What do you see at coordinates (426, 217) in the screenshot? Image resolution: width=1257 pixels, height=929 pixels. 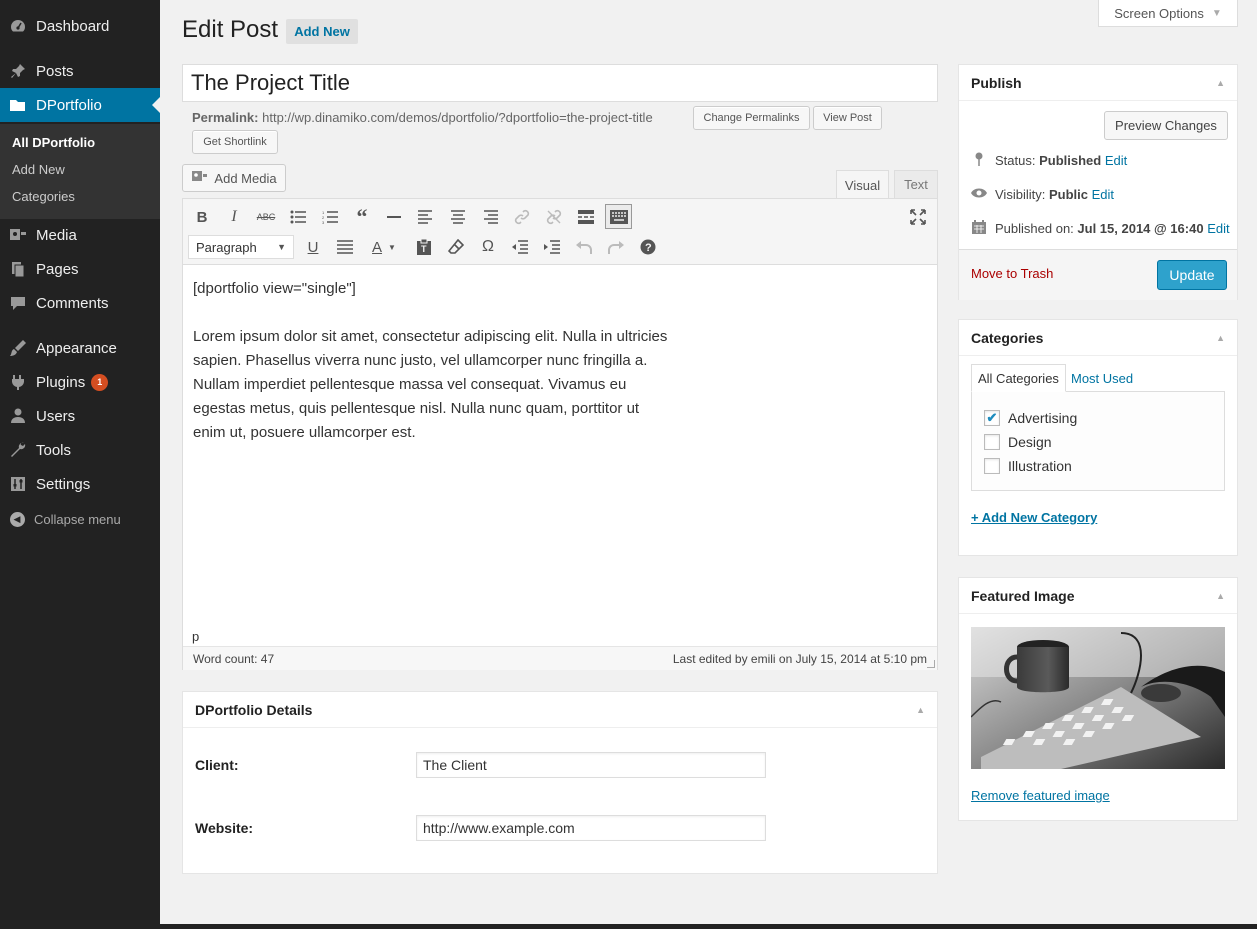 I see `align-left-icon` at bounding box center [426, 217].